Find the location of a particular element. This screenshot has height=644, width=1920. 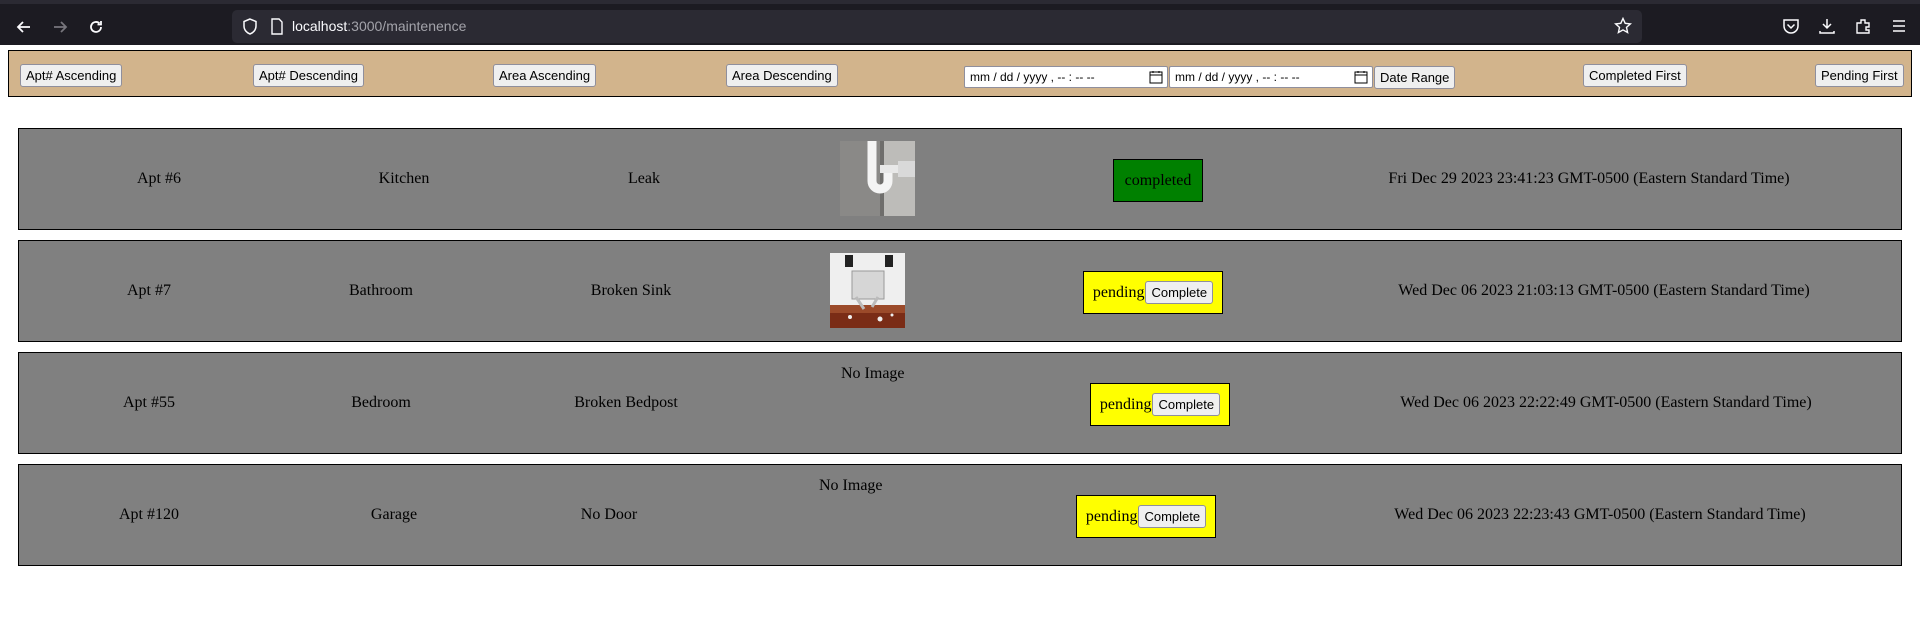

forward-icon is located at coordinates (60, 27).